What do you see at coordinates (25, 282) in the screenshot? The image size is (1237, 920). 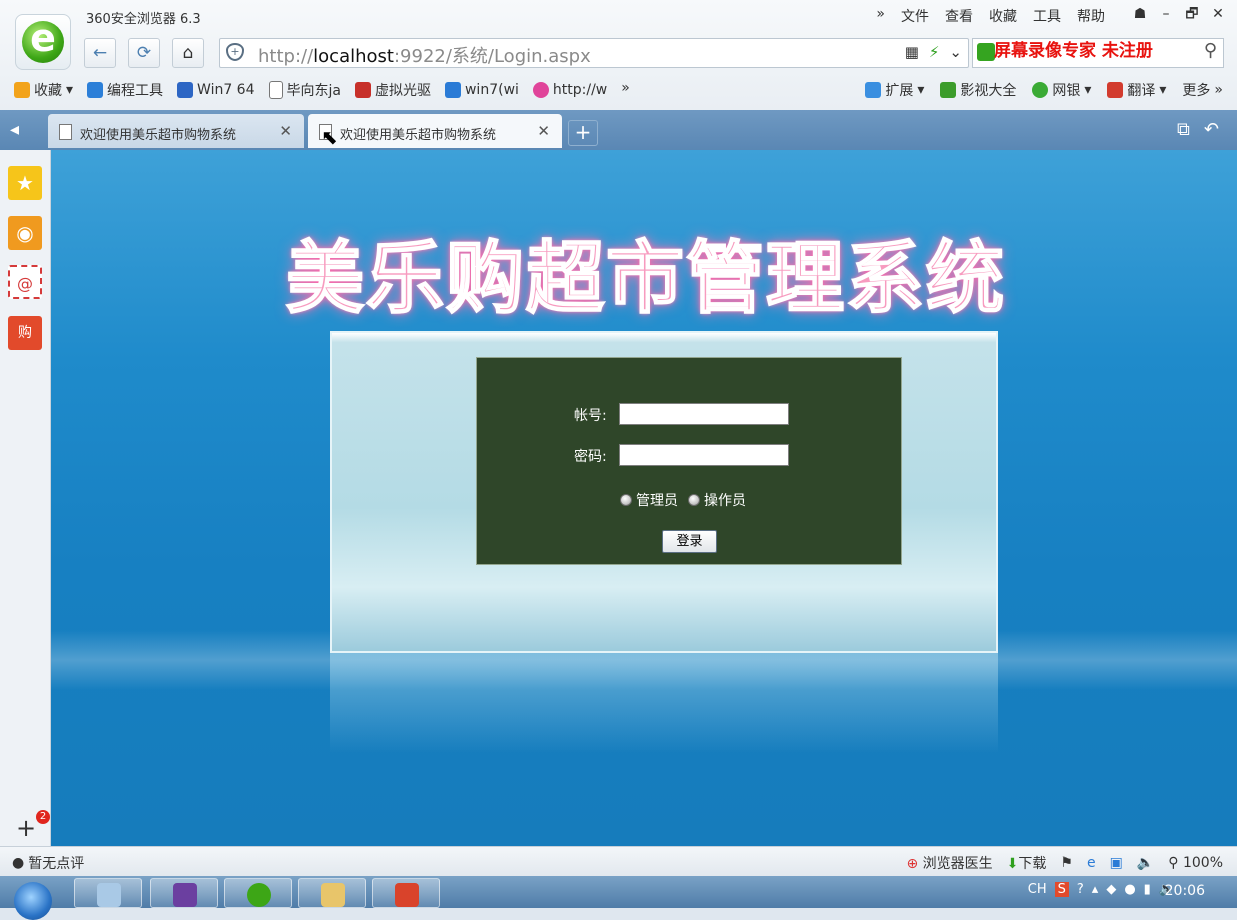 I see `mail-icon: @` at bounding box center [25, 282].